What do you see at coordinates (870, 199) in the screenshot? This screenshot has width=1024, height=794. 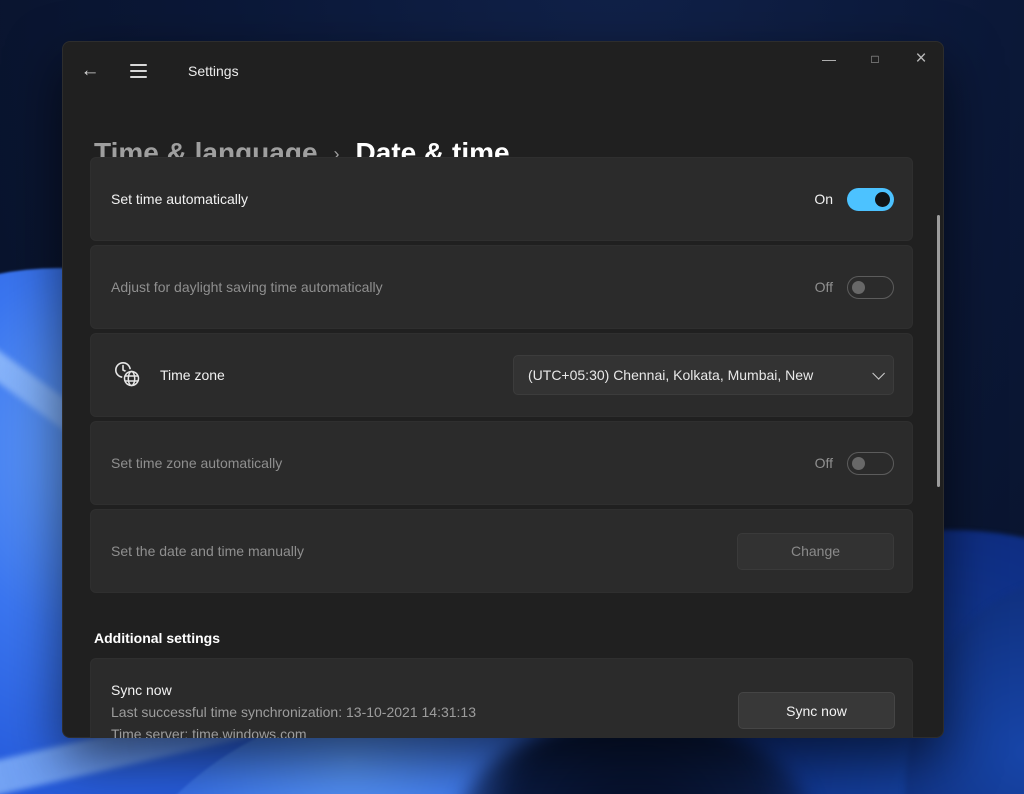 I see `set-time-automatically-toggle` at bounding box center [870, 199].